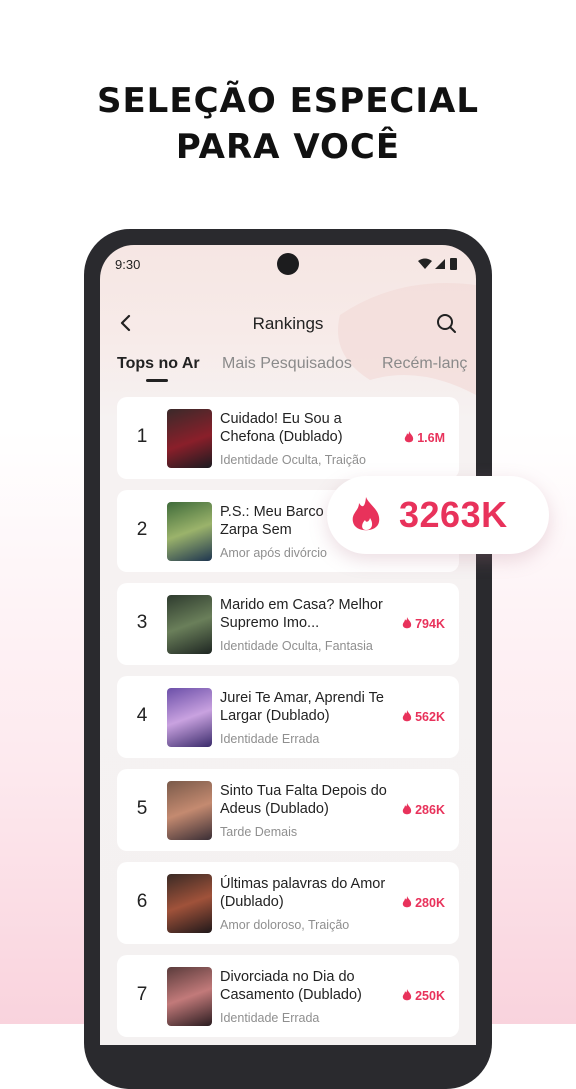 The height and width of the screenshot is (1089, 576). What do you see at coordinates (142, 715) in the screenshot?
I see `rank-number: 4` at bounding box center [142, 715].